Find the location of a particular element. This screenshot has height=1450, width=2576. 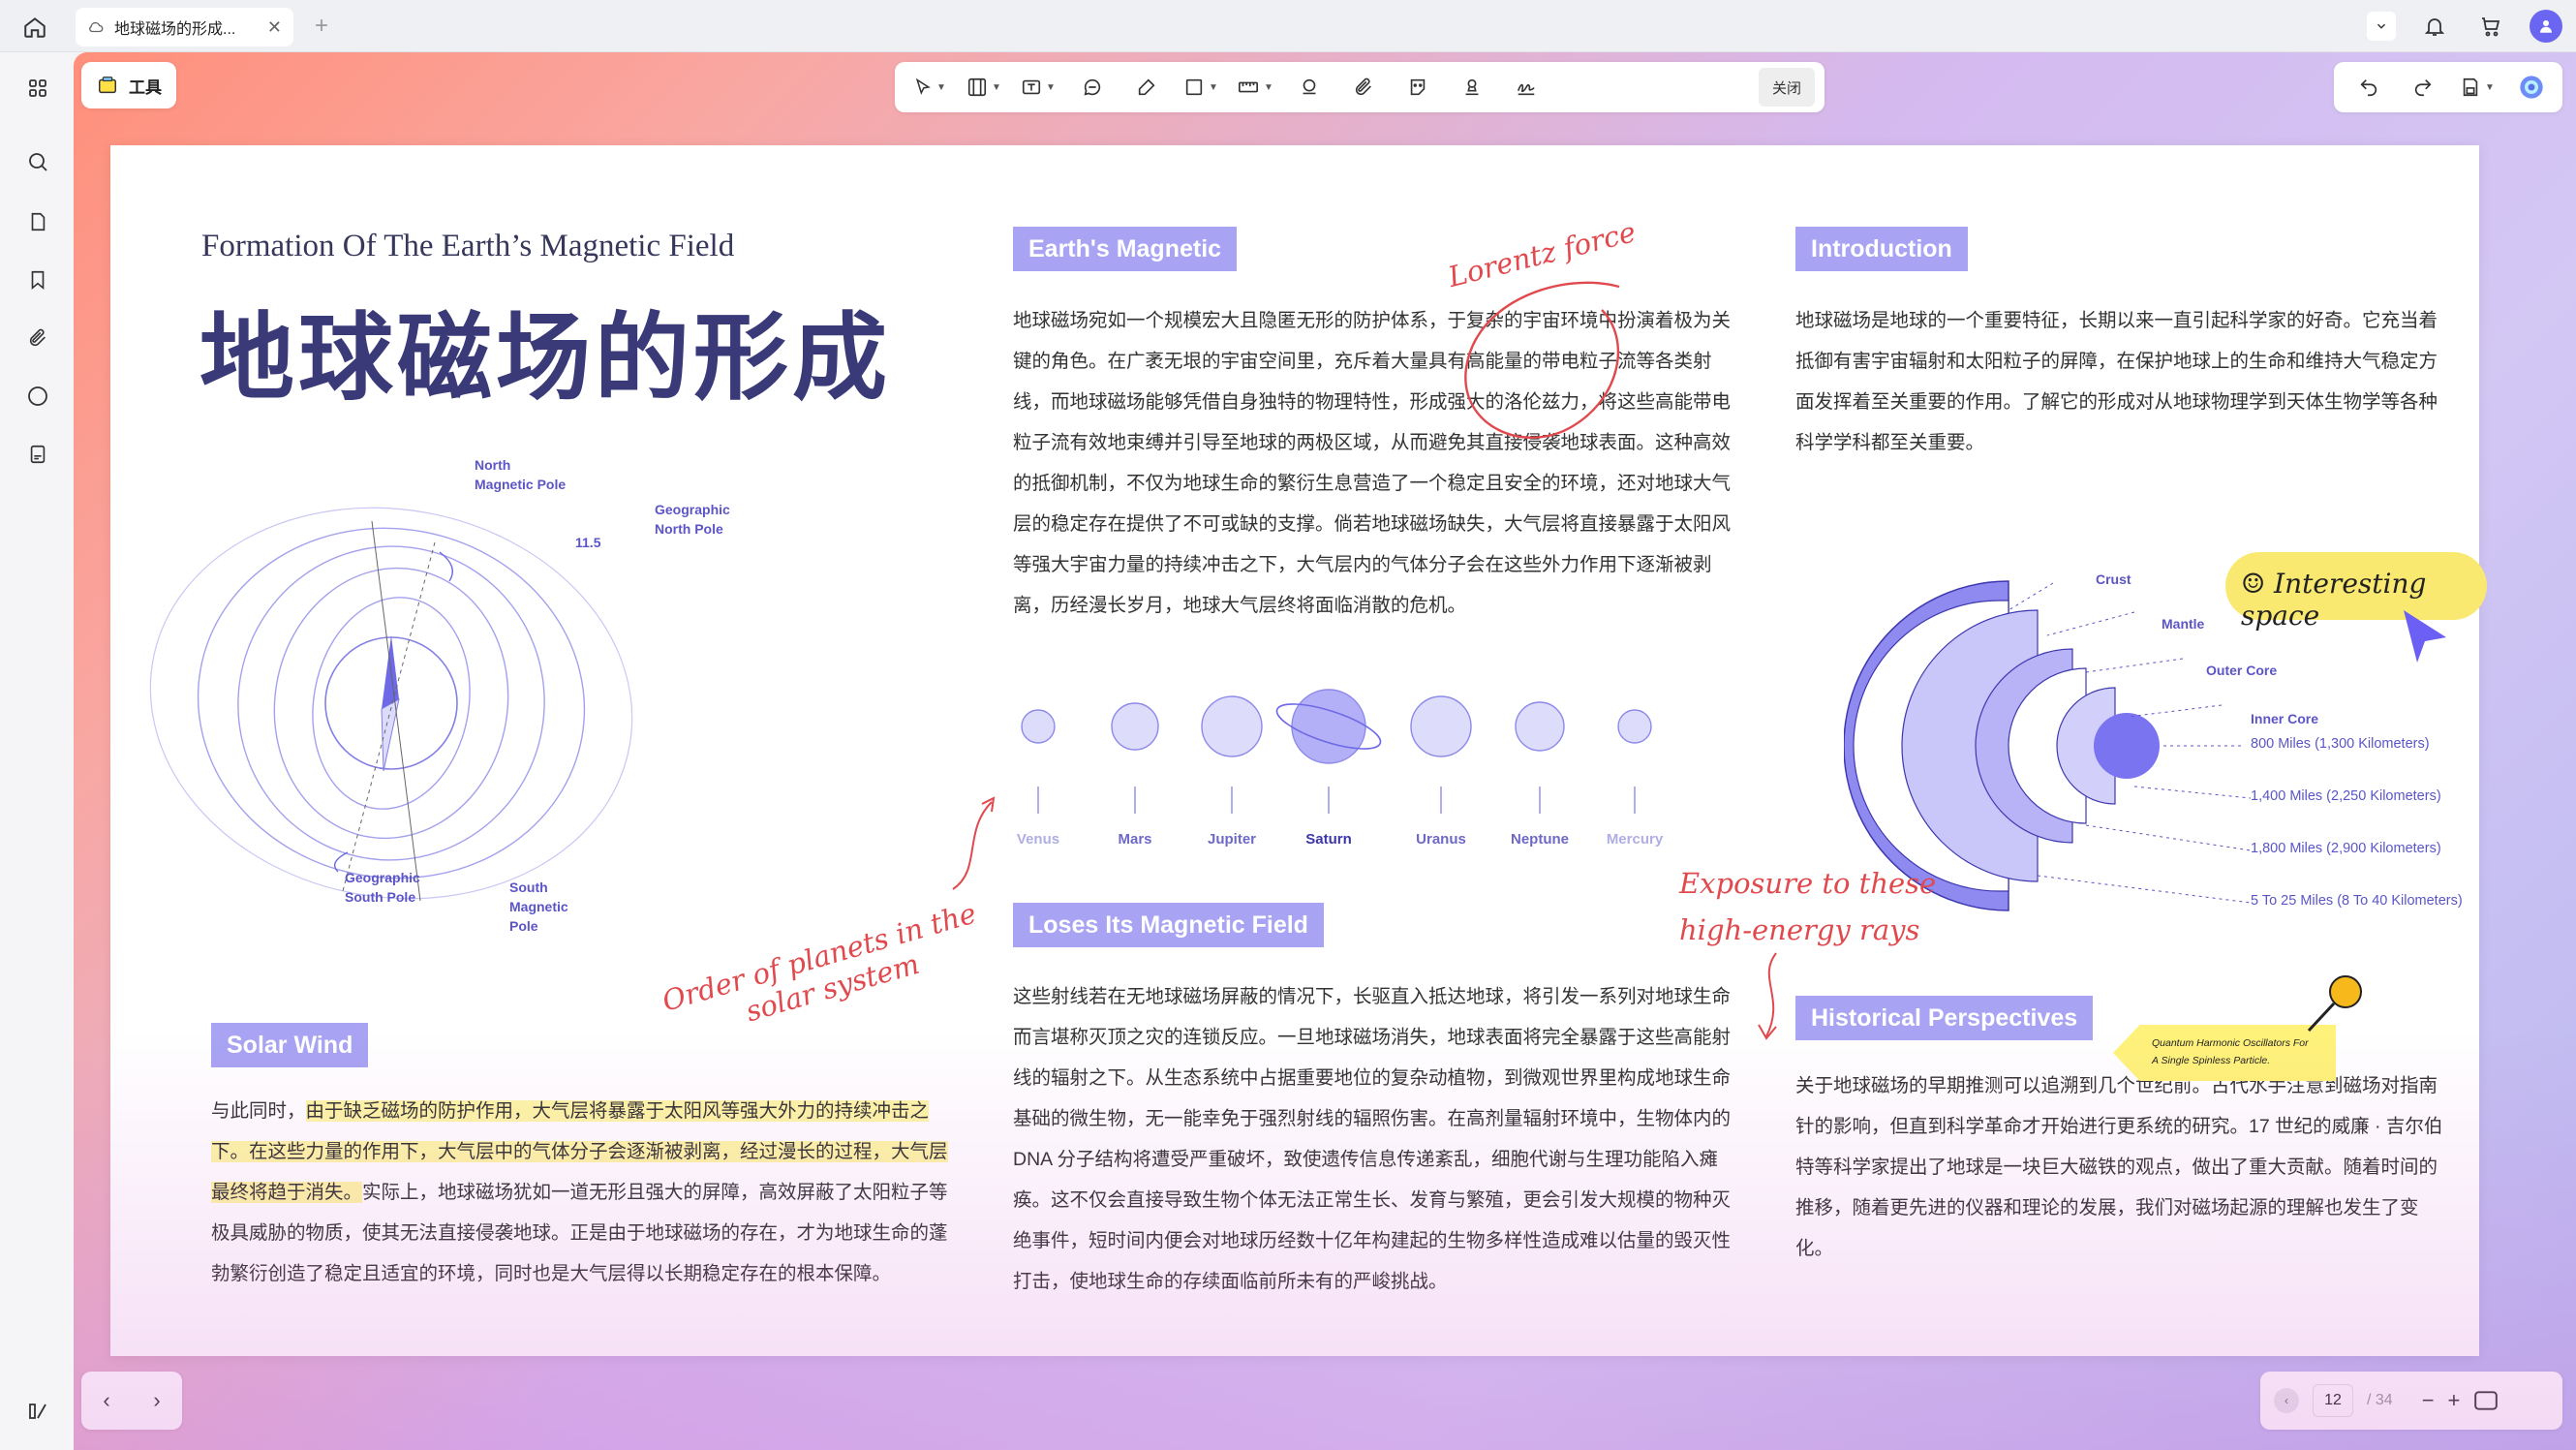

grid-icon is located at coordinates (37, 88).